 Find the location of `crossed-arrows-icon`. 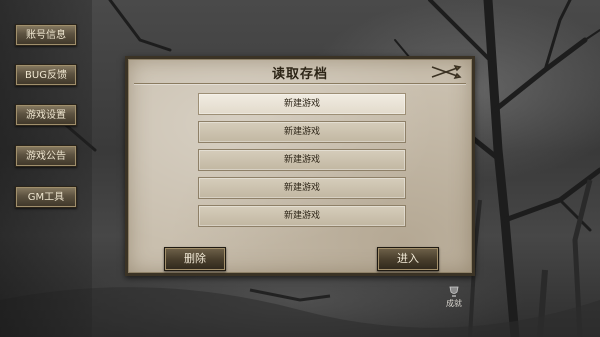

crossed-arrows-icon is located at coordinates (446, 72).